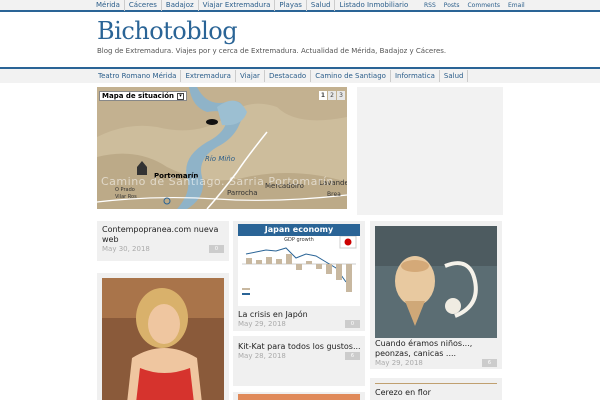 The height and width of the screenshot is (400, 600). What do you see at coordinates (299, 230) in the screenshot?
I see `japan-chart-title: Japan economy` at bounding box center [299, 230].